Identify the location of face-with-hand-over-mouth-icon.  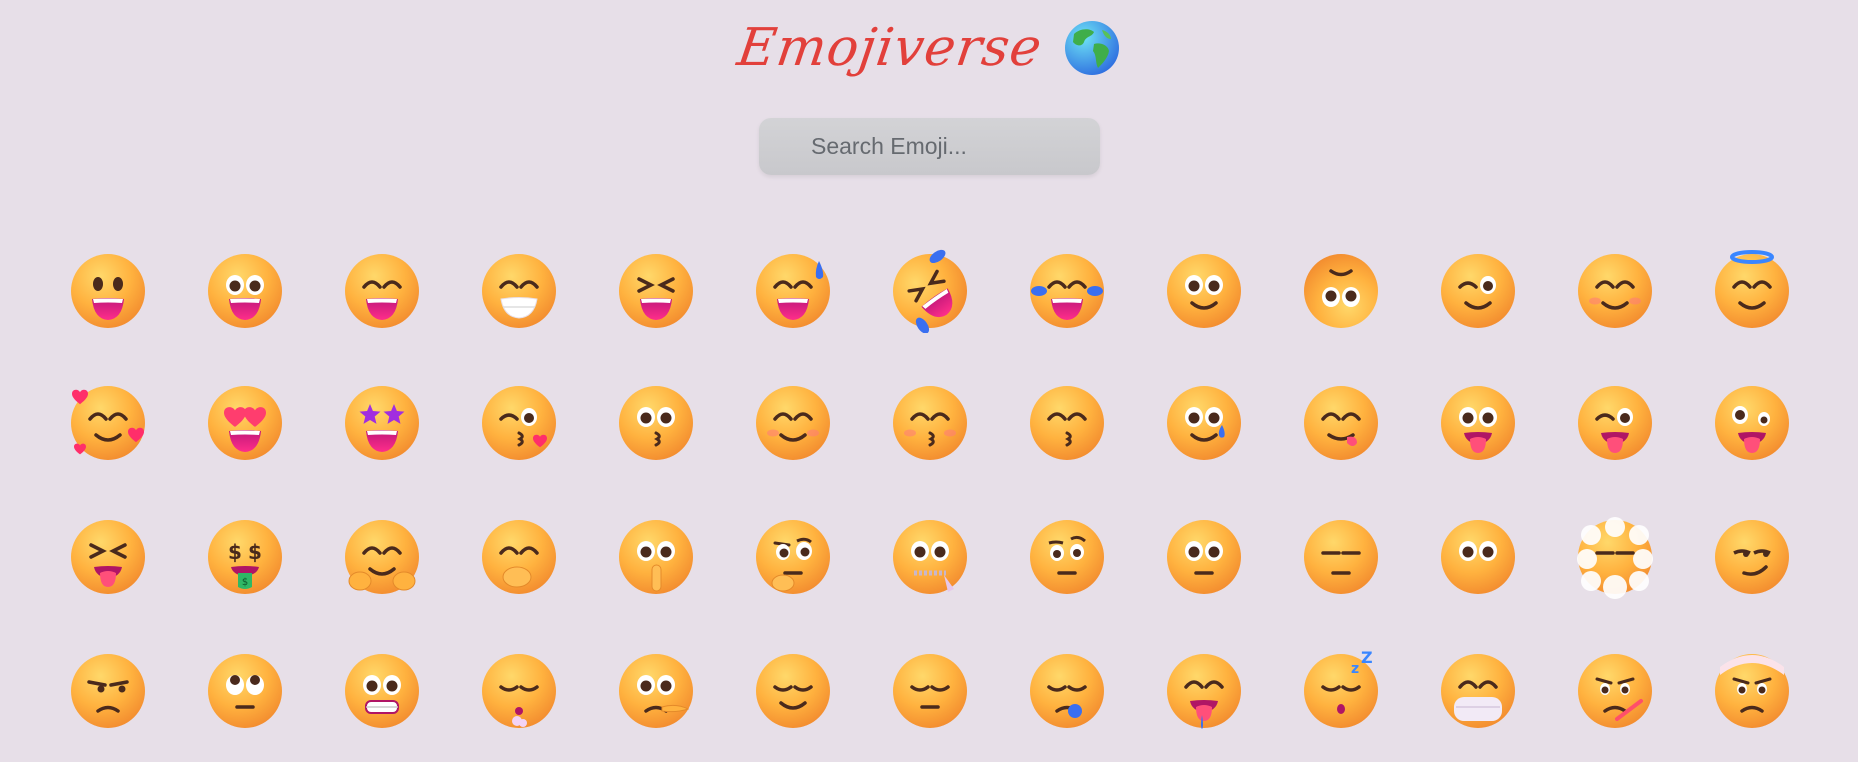
(519, 557).